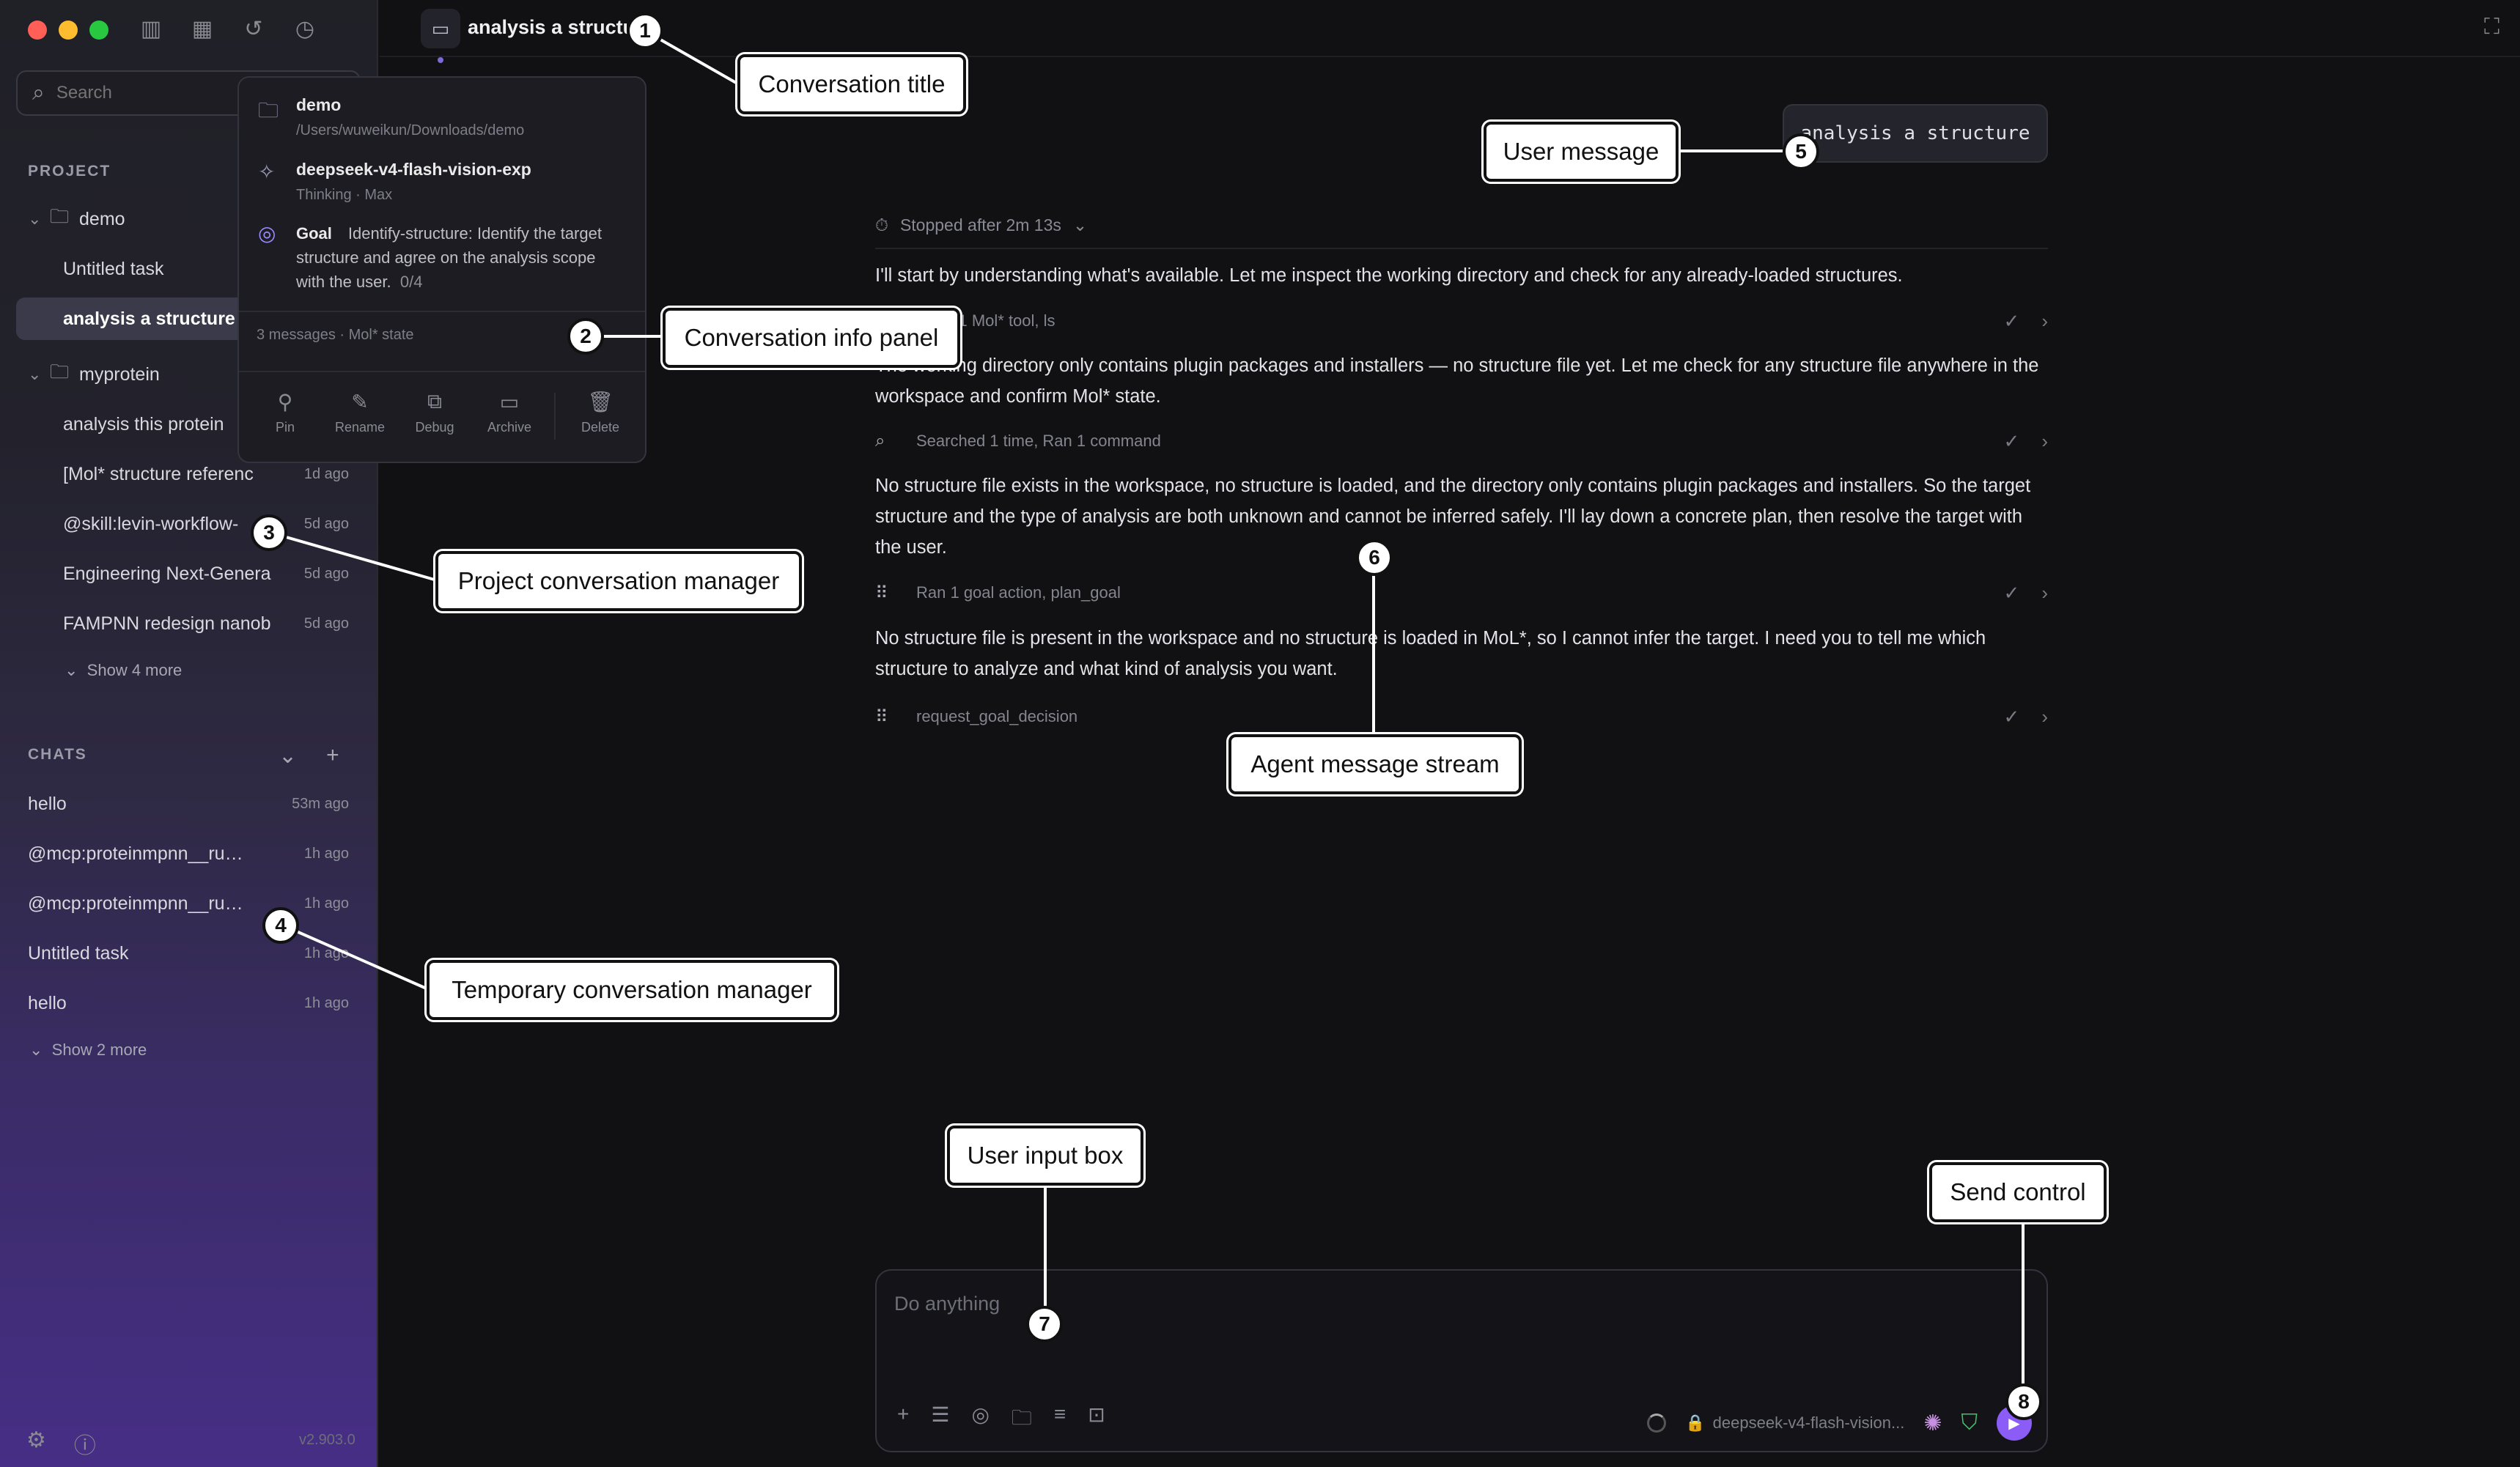 Image resolution: width=2520 pixels, height=1467 pixels. Describe the element at coordinates (1375, 764) in the screenshot. I see `callout-label: Agent message stream` at that location.